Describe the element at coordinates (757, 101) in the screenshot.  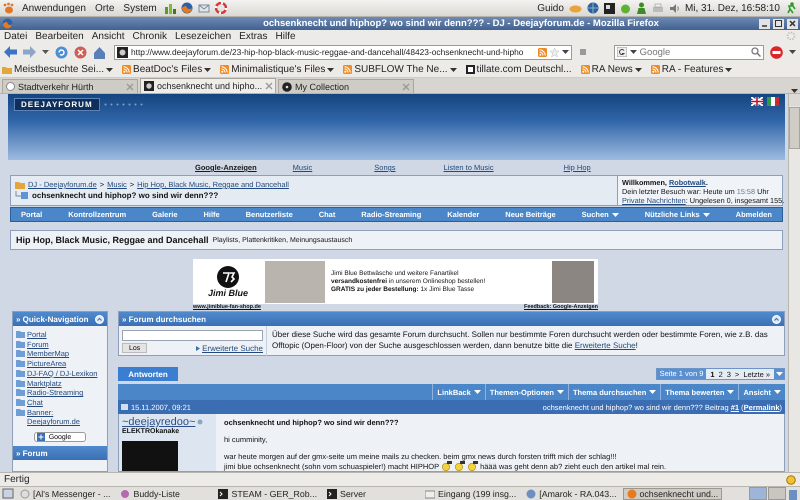
I see `uk-flag-icon` at that location.